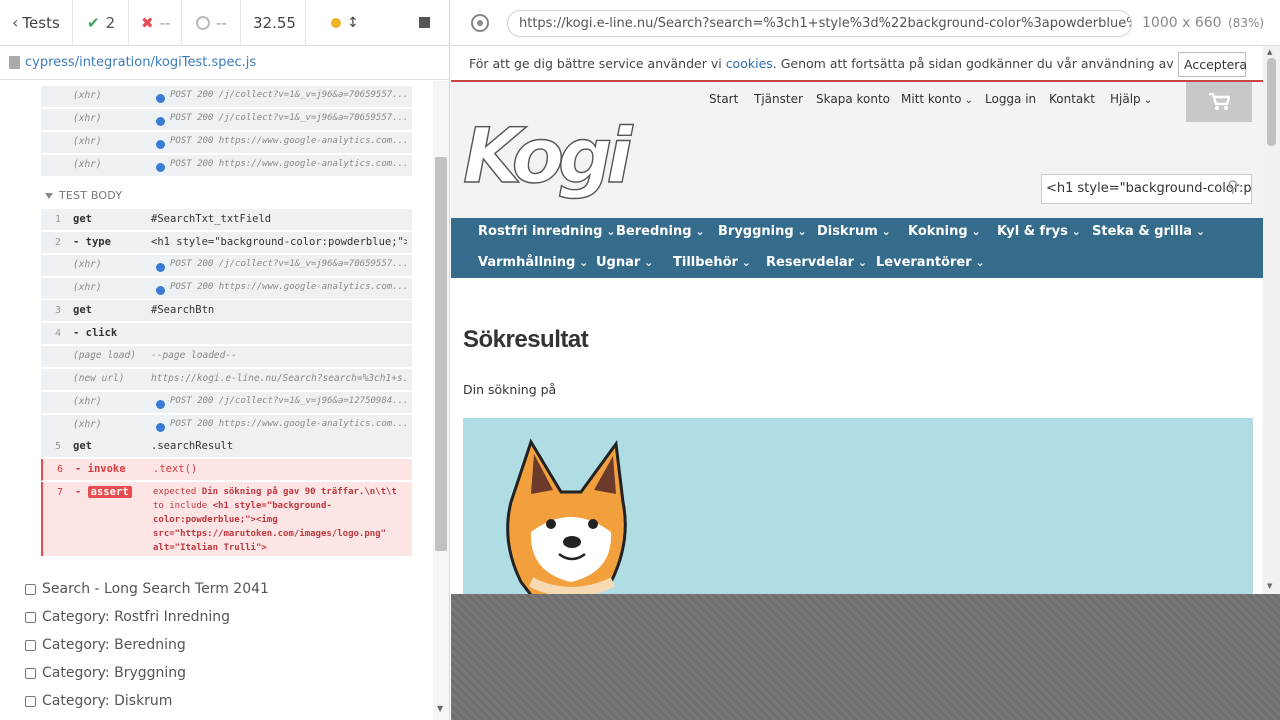  What do you see at coordinates (82, 446) in the screenshot?
I see `command-name: get` at bounding box center [82, 446].